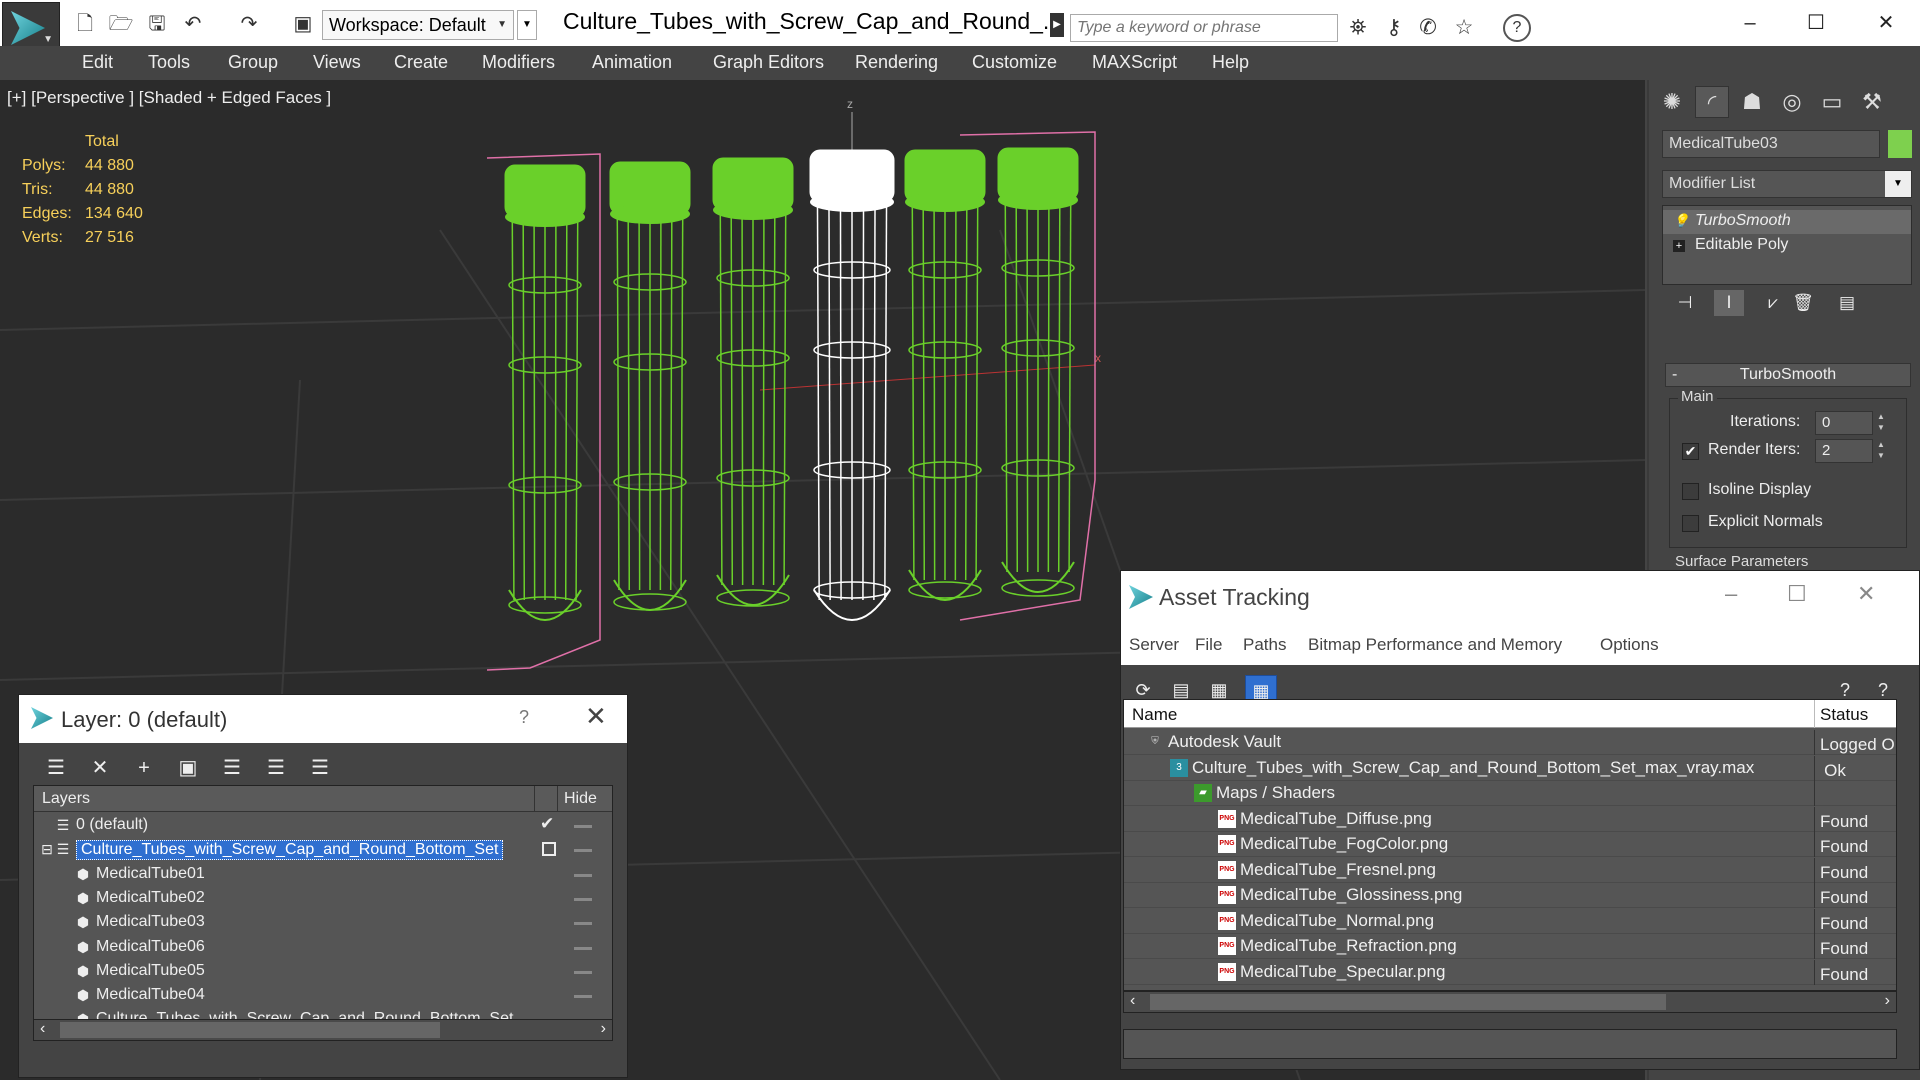 Image resolution: width=1920 pixels, height=1080 pixels. What do you see at coordinates (580, 799) in the screenshot?
I see `col-hide: Hide` at bounding box center [580, 799].